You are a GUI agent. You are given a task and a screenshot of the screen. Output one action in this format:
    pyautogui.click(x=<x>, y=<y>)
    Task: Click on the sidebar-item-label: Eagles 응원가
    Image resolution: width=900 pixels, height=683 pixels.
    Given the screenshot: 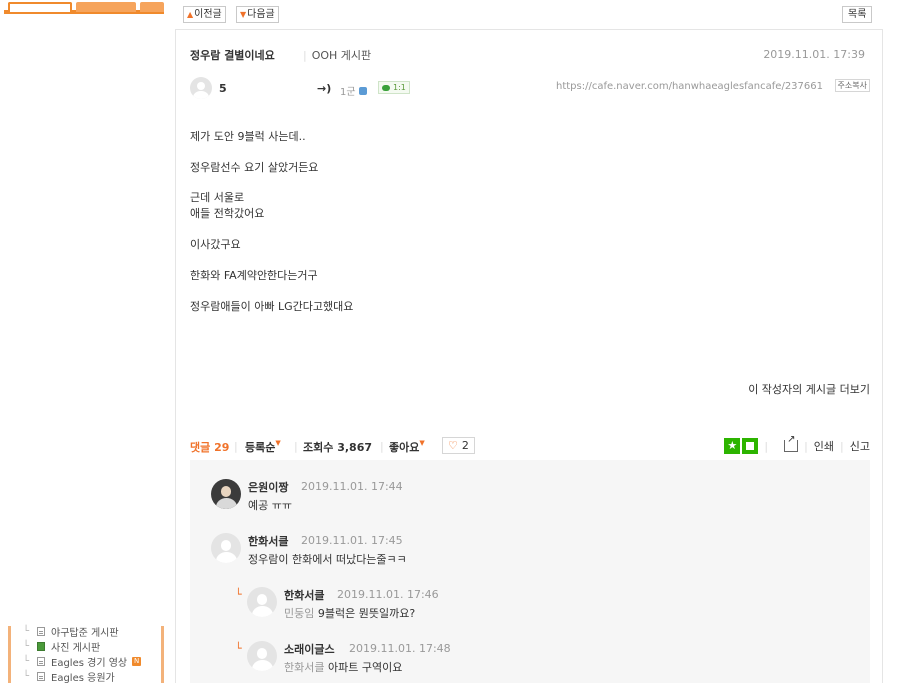 What is the action you would take?
    pyautogui.click(x=83, y=677)
    